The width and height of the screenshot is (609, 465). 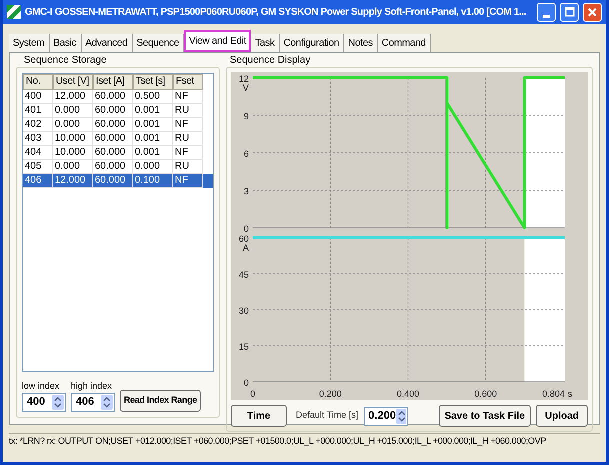 What do you see at coordinates (66, 43) in the screenshot?
I see `tab: Basic` at bounding box center [66, 43].